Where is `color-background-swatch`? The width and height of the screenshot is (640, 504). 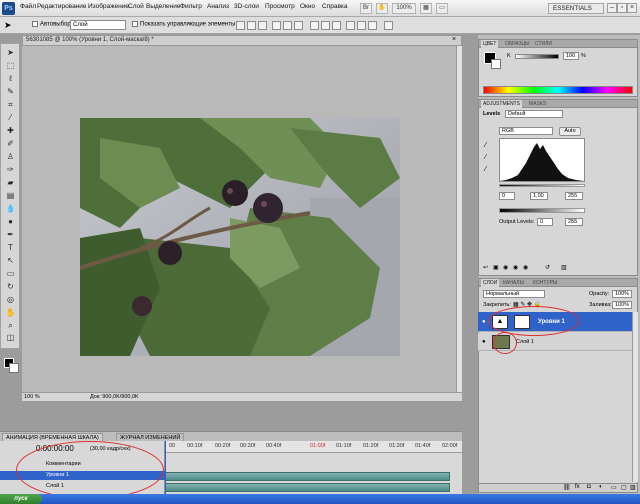
color-background-swatch is located at coordinates (496, 64).